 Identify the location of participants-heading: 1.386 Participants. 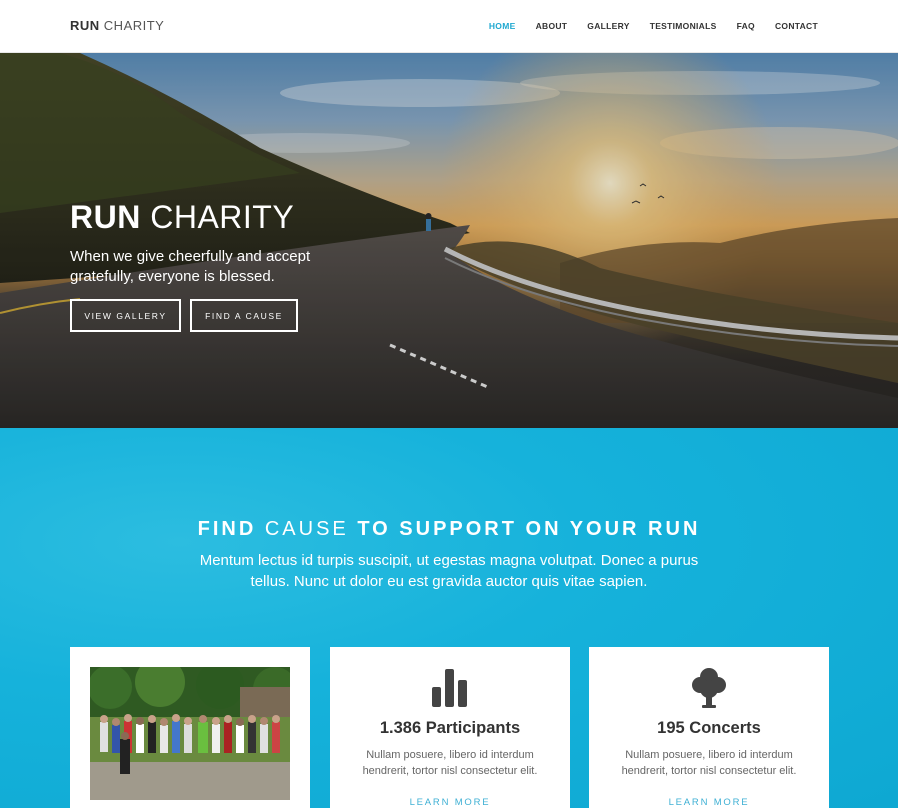
(450, 728).